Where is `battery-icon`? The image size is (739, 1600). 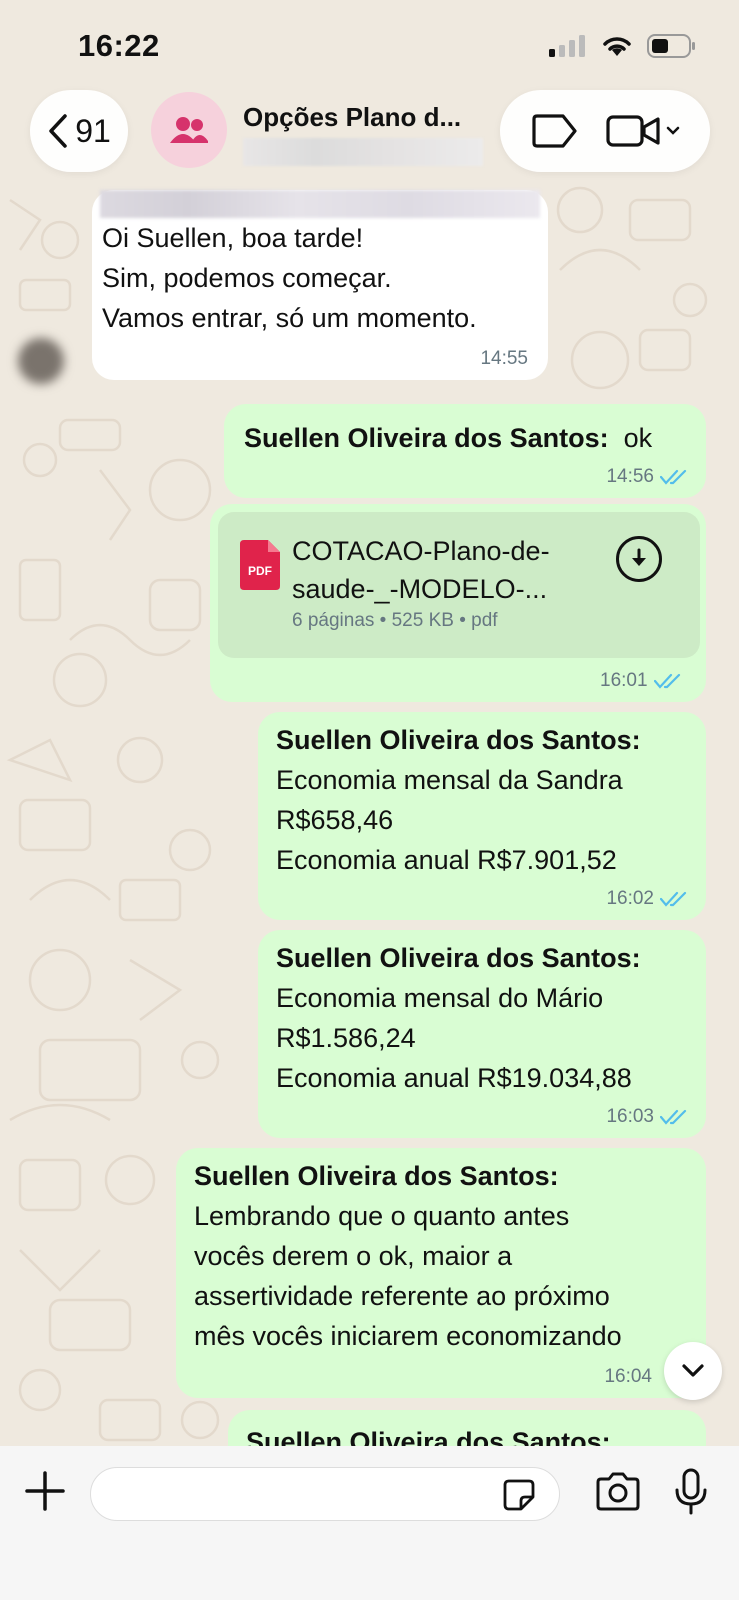 battery-icon is located at coordinates (671, 46).